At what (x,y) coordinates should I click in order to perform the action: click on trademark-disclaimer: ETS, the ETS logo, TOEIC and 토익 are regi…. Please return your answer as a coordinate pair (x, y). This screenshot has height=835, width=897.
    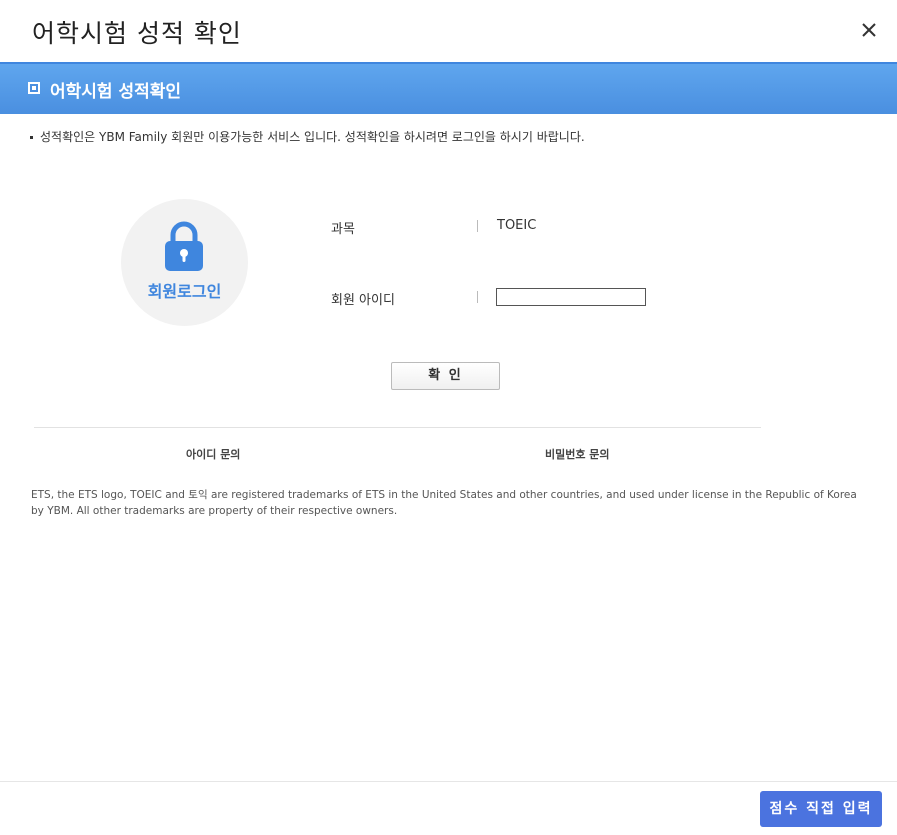
    Looking at the image, I should click on (444, 503).